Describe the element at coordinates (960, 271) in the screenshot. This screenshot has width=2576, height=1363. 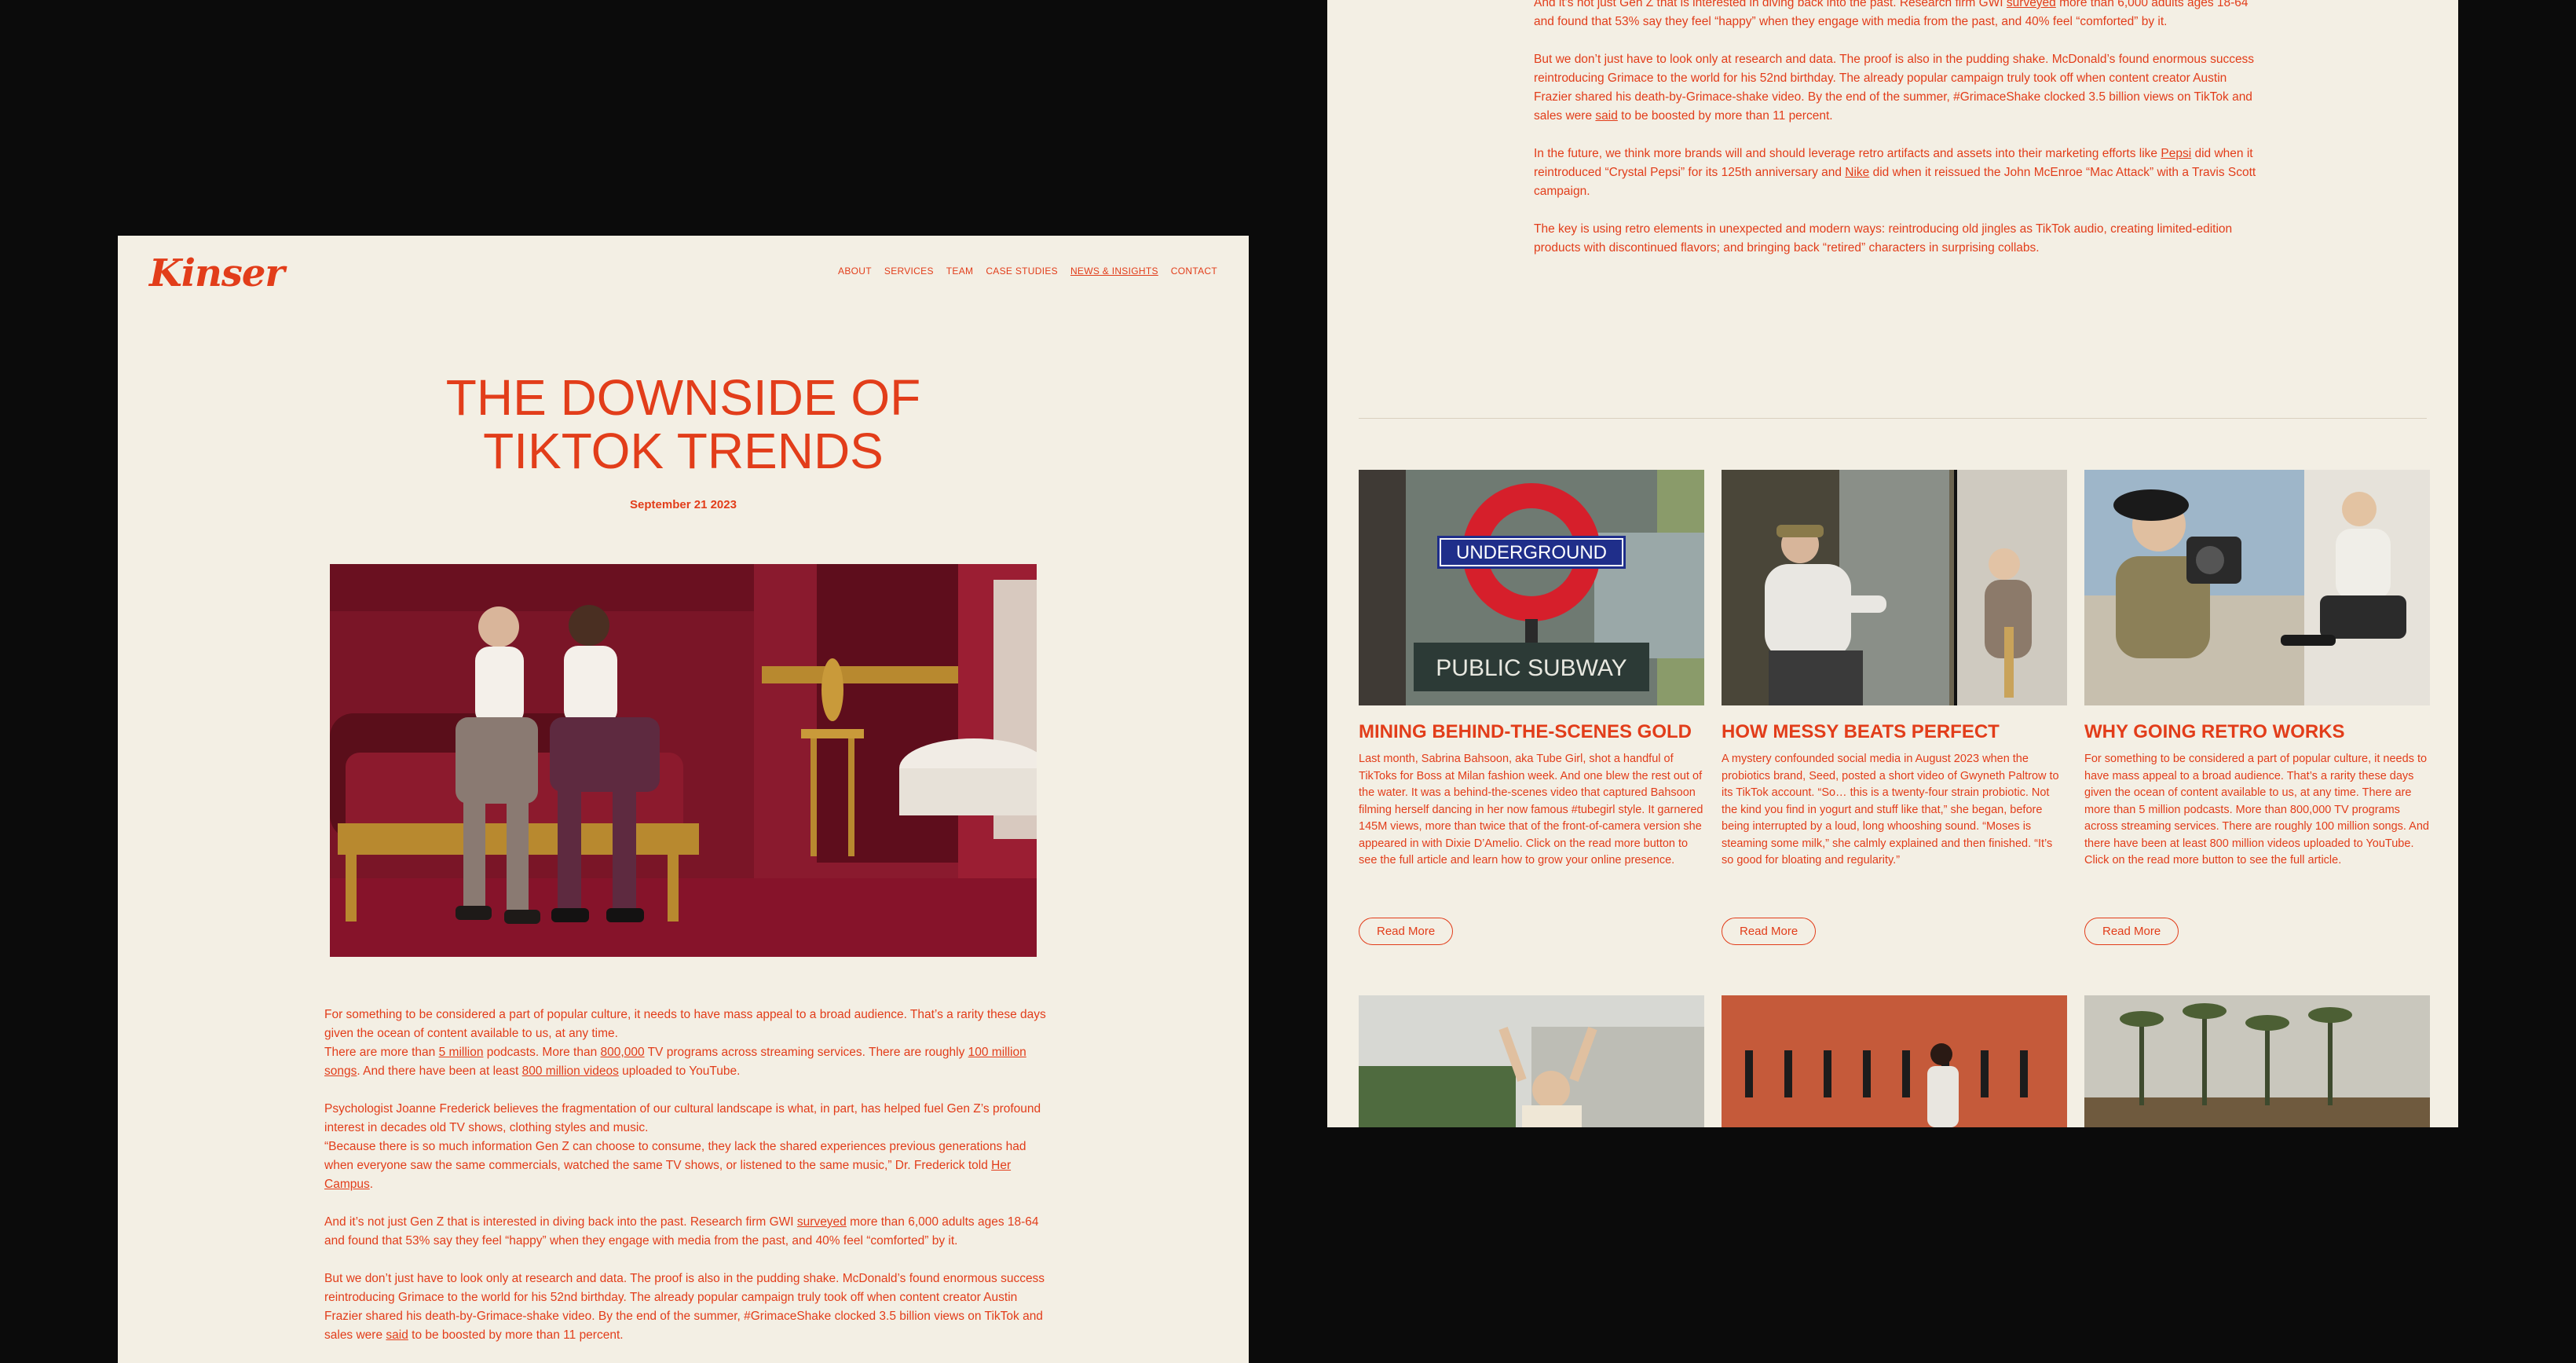
I see `nav-item-team: TEAM` at that location.